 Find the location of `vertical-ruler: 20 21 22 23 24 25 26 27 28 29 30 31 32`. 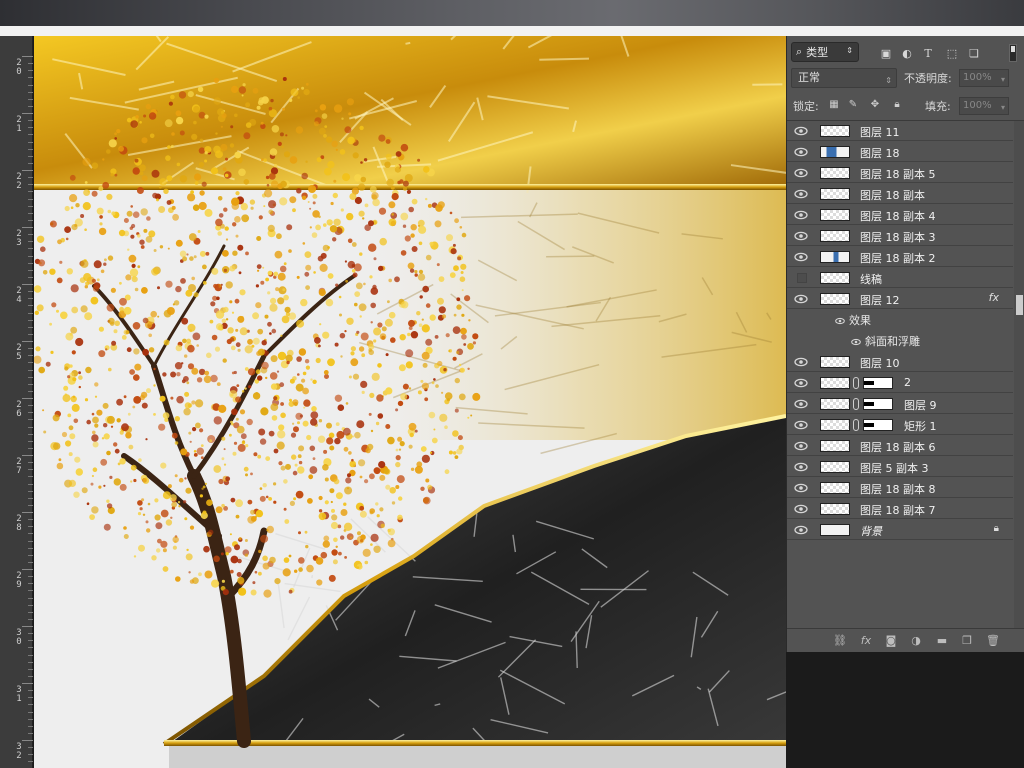

vertical-ruler: 20 21 22 23 24 25 26 27 28 29 30 31 32 is located at coordinates (16, 402).